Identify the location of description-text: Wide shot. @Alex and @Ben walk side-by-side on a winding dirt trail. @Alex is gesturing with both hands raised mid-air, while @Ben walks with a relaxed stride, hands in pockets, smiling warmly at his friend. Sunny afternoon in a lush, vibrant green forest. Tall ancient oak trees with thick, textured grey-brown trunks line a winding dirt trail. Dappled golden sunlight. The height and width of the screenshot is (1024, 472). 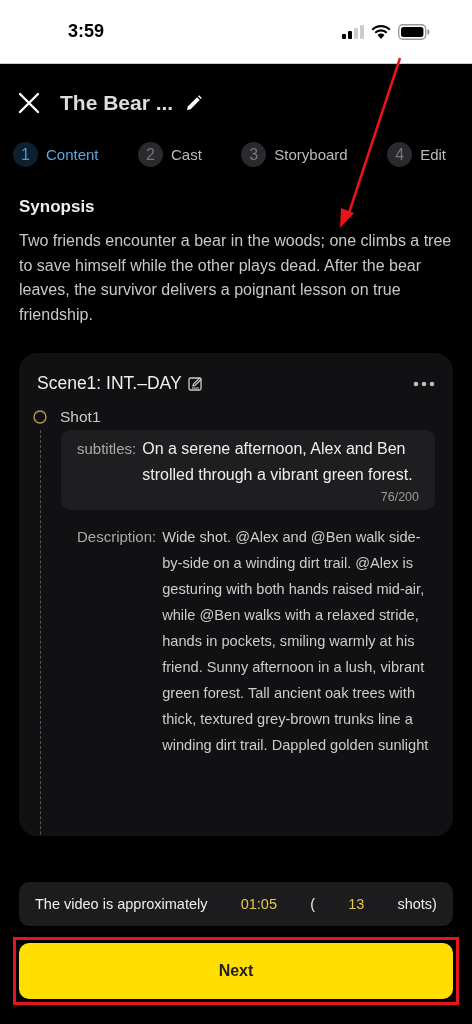
(296, 641).